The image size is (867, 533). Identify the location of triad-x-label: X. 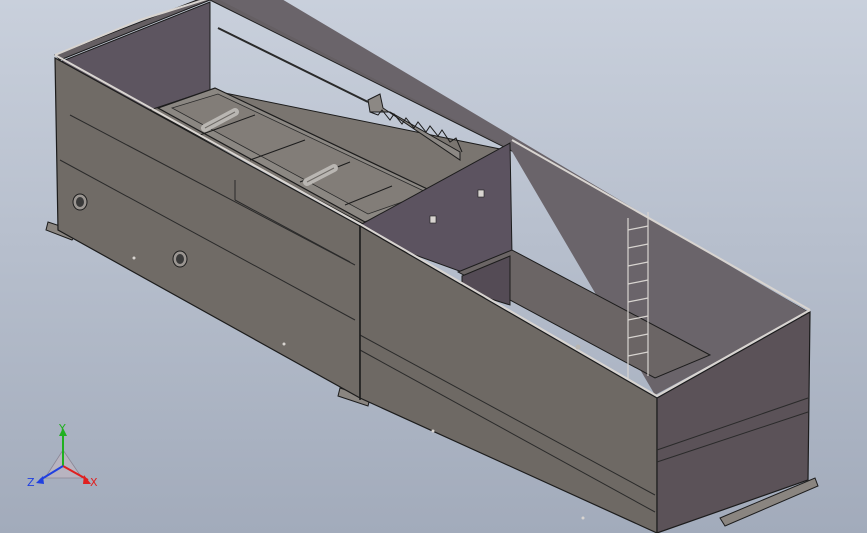
(94, 482).